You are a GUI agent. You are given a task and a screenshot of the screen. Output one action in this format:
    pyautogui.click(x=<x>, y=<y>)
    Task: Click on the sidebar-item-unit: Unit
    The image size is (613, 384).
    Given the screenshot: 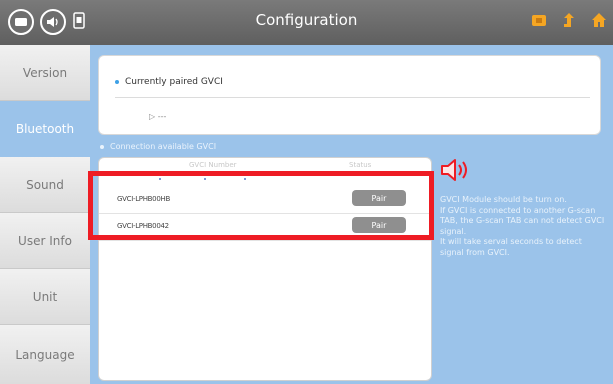 What is the action you would take?
    pyautogui.click(x=45, y=297)
    